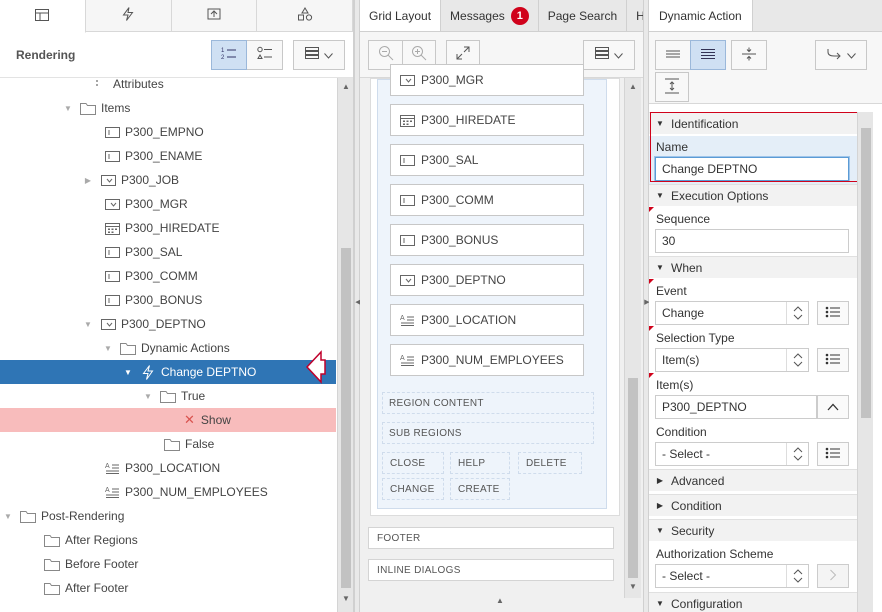 This screenshot has width=882, height=612. I want to click on event-select: Change, so click(732, 313).